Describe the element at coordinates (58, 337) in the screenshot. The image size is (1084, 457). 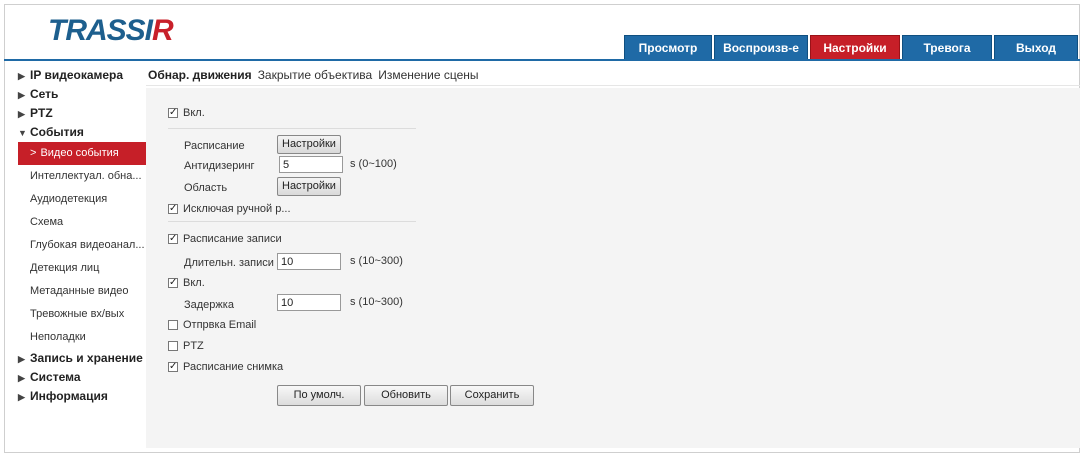
I see `sidebar-item-label: Неполадки` at that location.